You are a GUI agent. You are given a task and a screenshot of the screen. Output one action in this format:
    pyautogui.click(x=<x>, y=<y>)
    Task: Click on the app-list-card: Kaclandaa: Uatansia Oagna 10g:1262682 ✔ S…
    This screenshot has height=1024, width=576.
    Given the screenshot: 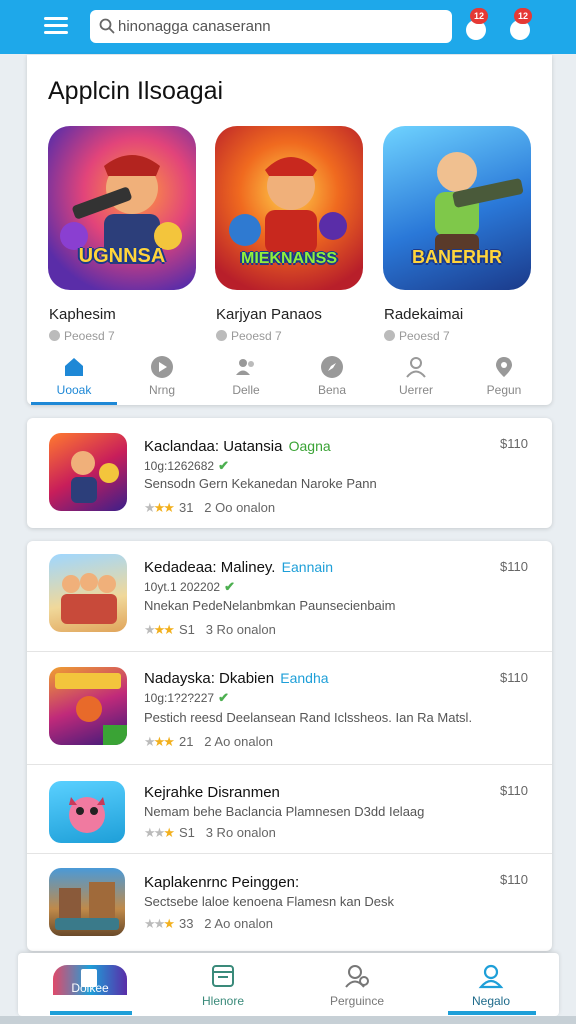 What is the action you would take?
    pyautogui.click(x=289, y=473)
    